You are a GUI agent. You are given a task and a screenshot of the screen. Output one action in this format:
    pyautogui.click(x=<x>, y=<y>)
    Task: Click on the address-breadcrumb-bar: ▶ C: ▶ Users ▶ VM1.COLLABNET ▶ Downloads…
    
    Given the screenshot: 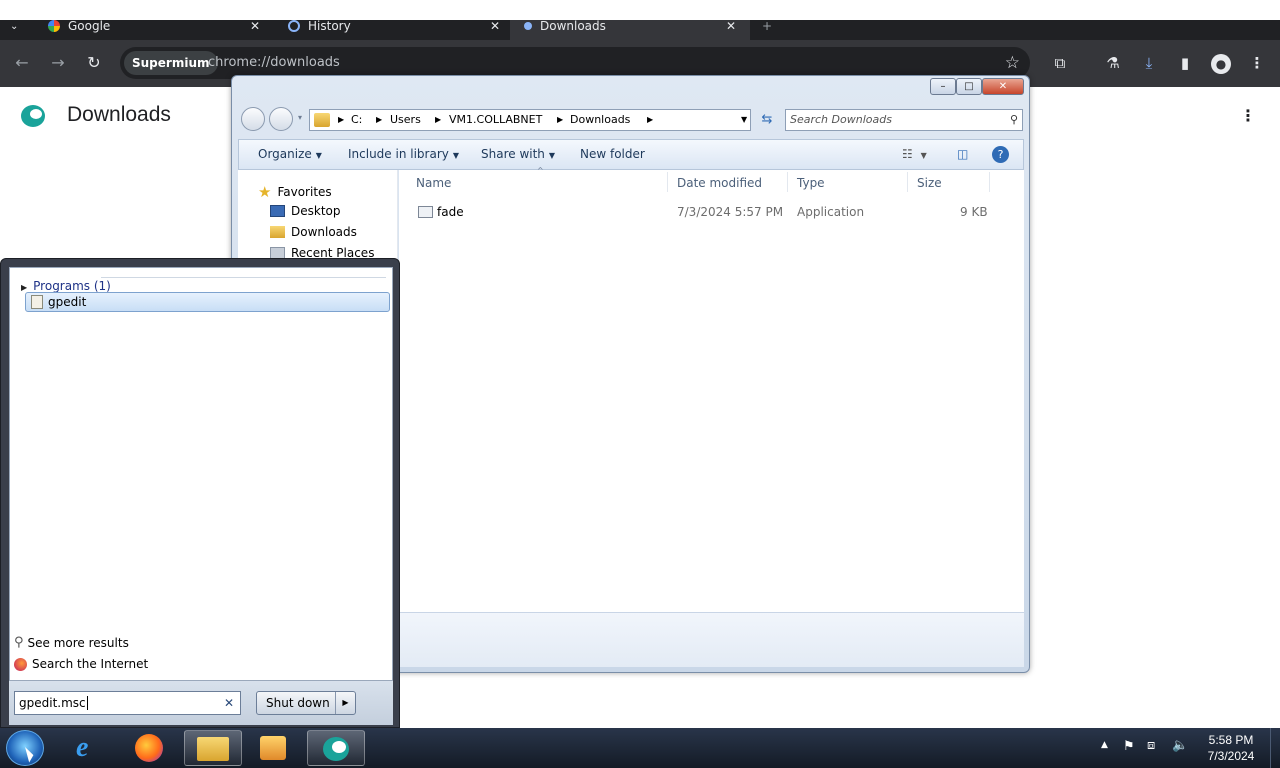 What is the action you would take?
    pyautogui.click(x=530, y=120)
    